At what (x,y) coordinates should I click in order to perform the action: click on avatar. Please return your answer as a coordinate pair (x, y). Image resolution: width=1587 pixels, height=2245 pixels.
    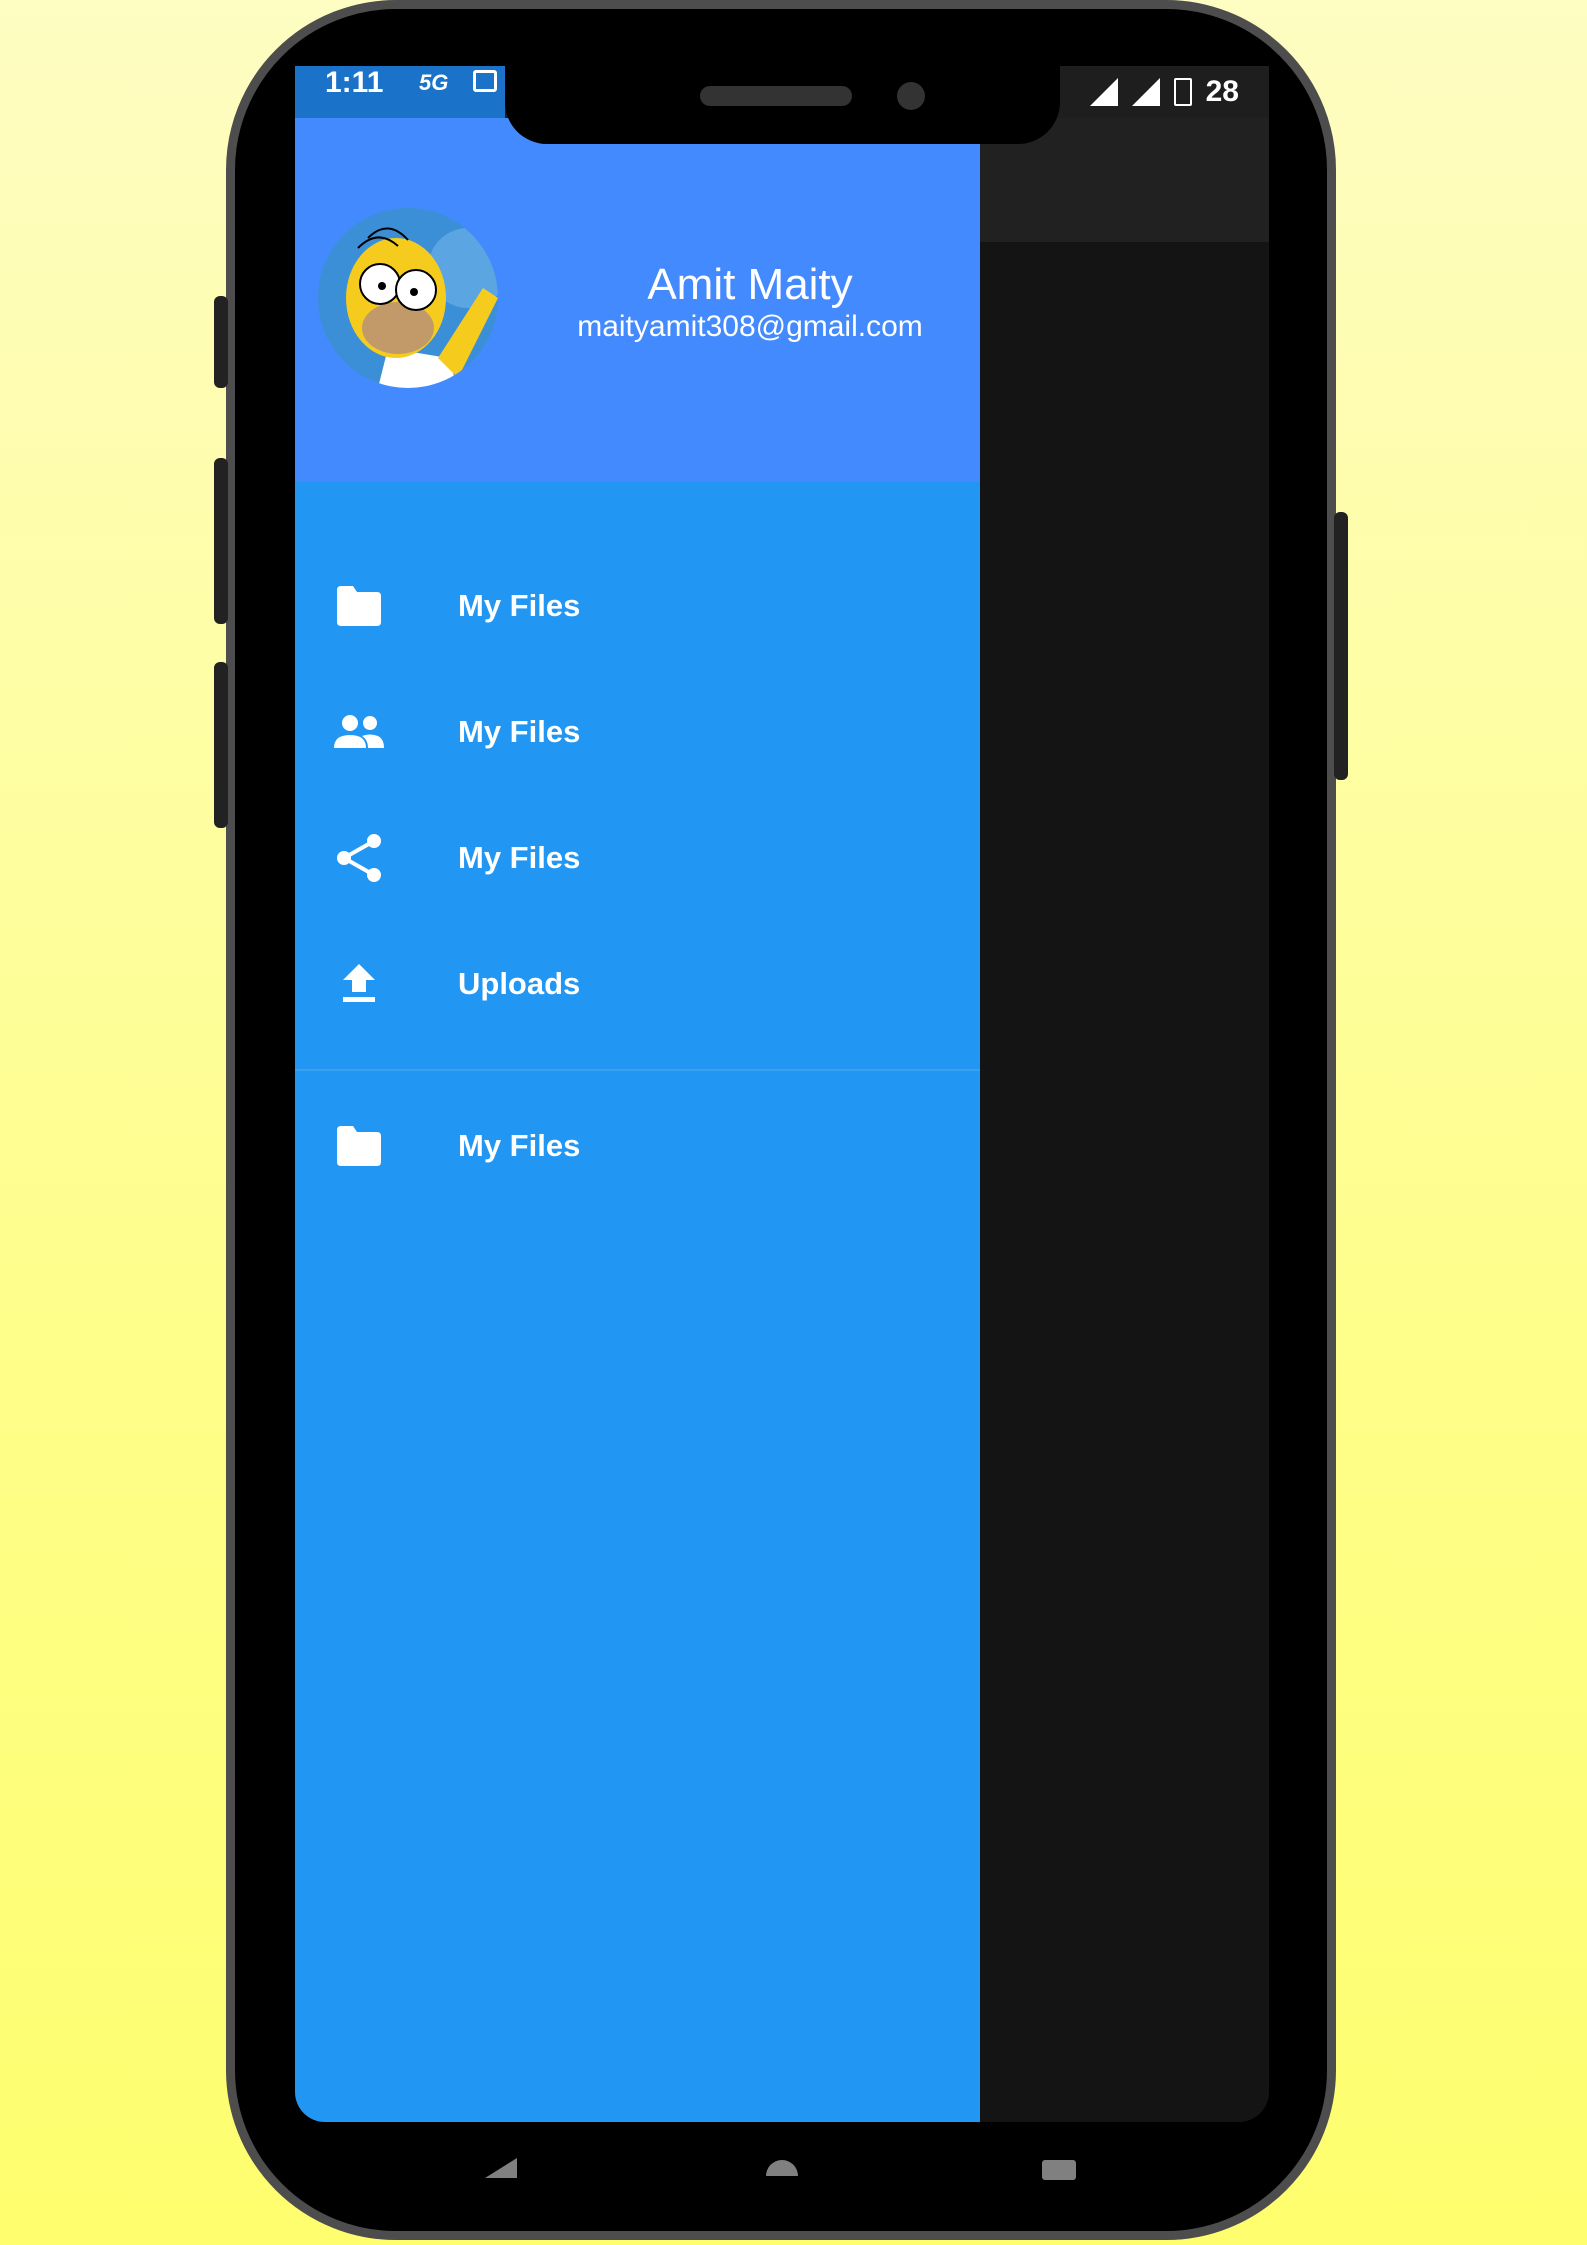
    Looking at the image, I should click on (408, 298).